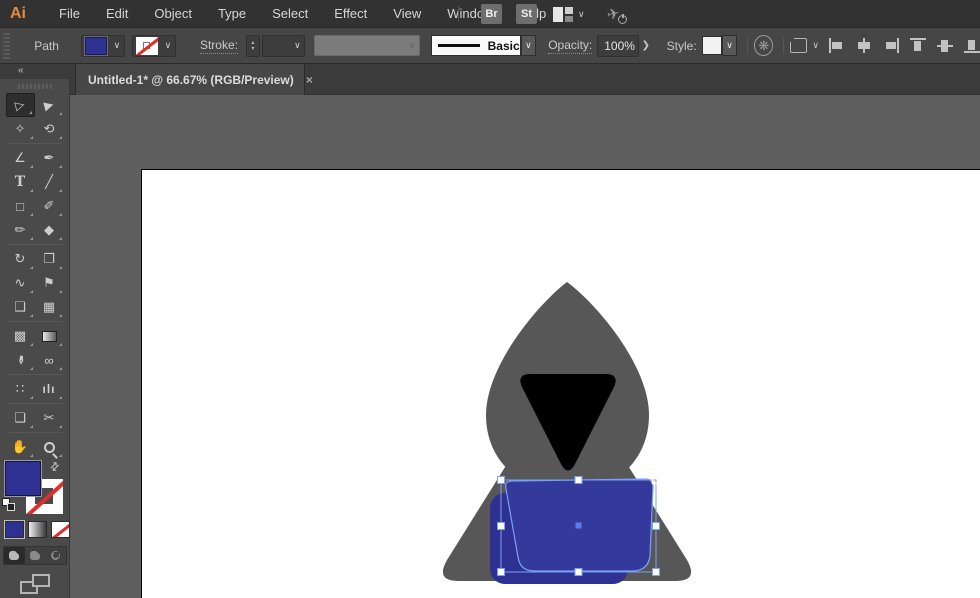 The width and height of the screenshot is (980, 598). What do you see at coordinates (475, 45) in the screenshot?
I see `brush-definition-field: Basic` at bounding box center [475, 45].